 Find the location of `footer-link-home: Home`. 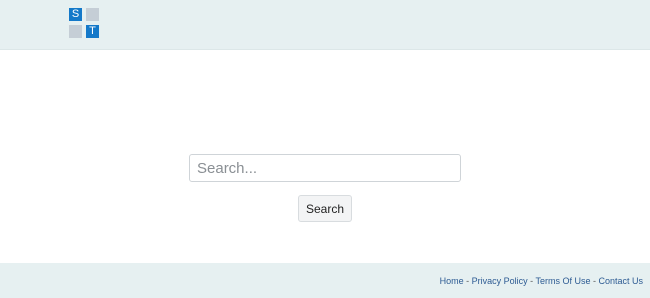

footer-link-home: Home is located at coordinates (452, 281).